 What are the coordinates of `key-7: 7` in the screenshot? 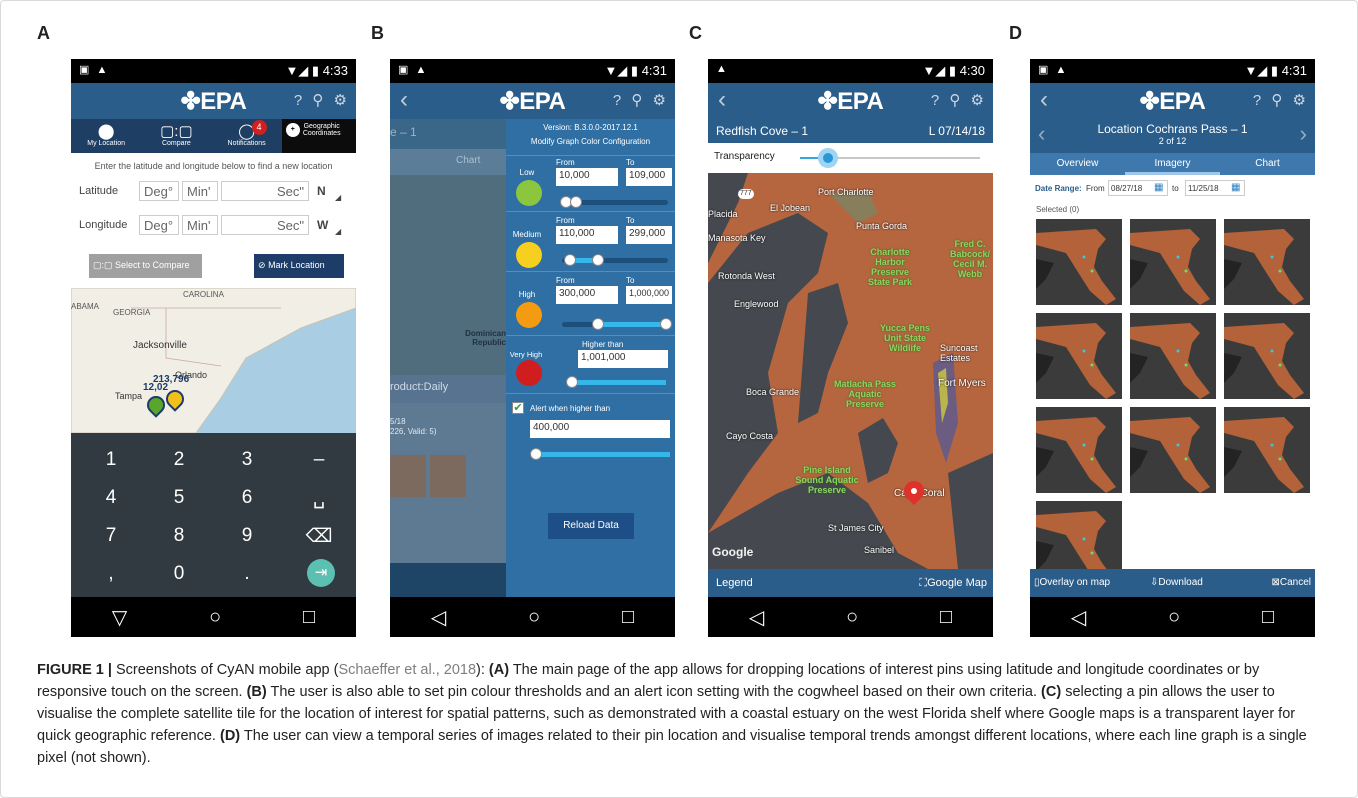 It's located at (111, 536).